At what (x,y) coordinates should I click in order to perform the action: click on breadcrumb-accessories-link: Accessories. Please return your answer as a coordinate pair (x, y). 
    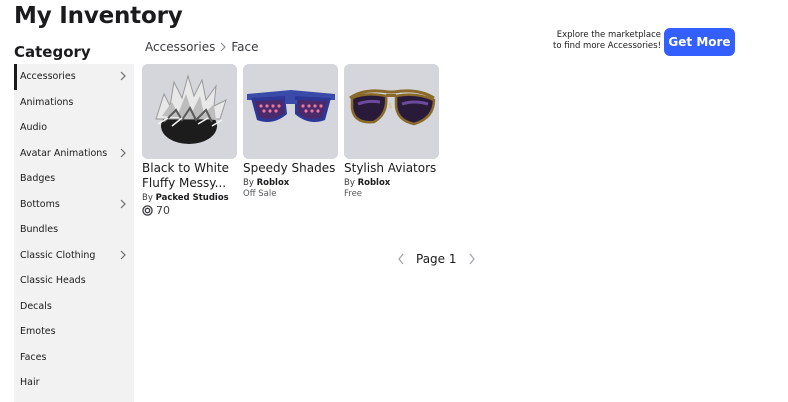
    Looking at the image, I should click on (180, 47).